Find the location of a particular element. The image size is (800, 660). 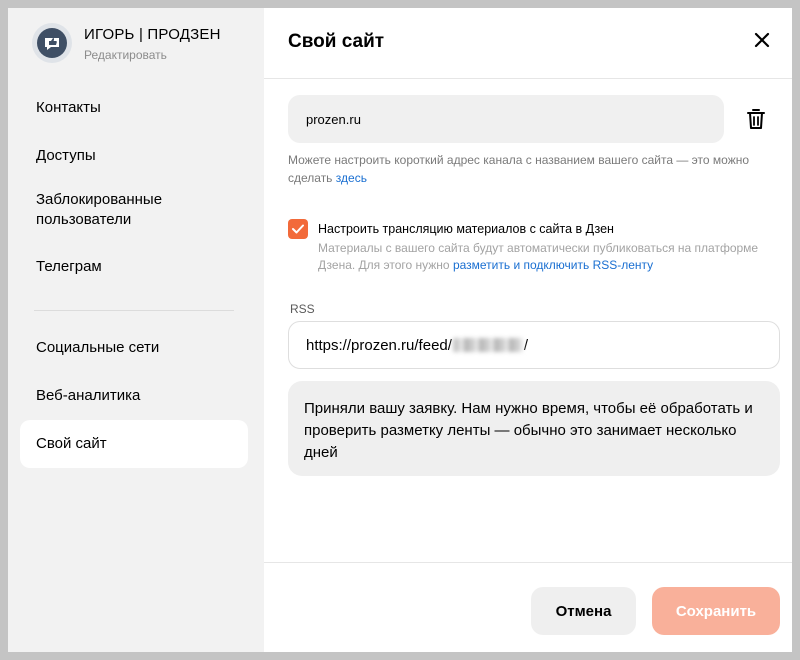

close-icon is located at coordinates (762, 40).